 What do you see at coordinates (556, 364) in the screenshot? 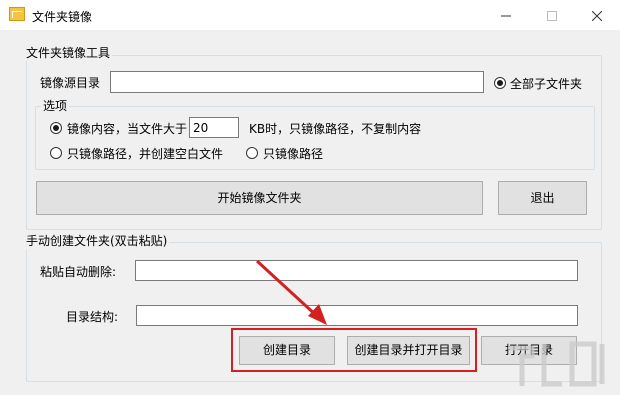
I see `watermark-logo` at bounding box center [556, 364].